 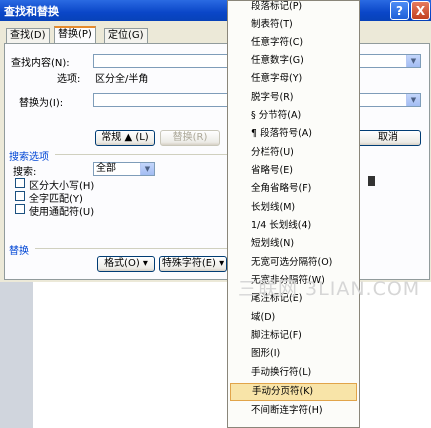 What do you see at coordinates (293, 336) in the screenshot?
I see `menu-item-footnote-mark: 脚注标记(F)` at bounding box center [293, 336].